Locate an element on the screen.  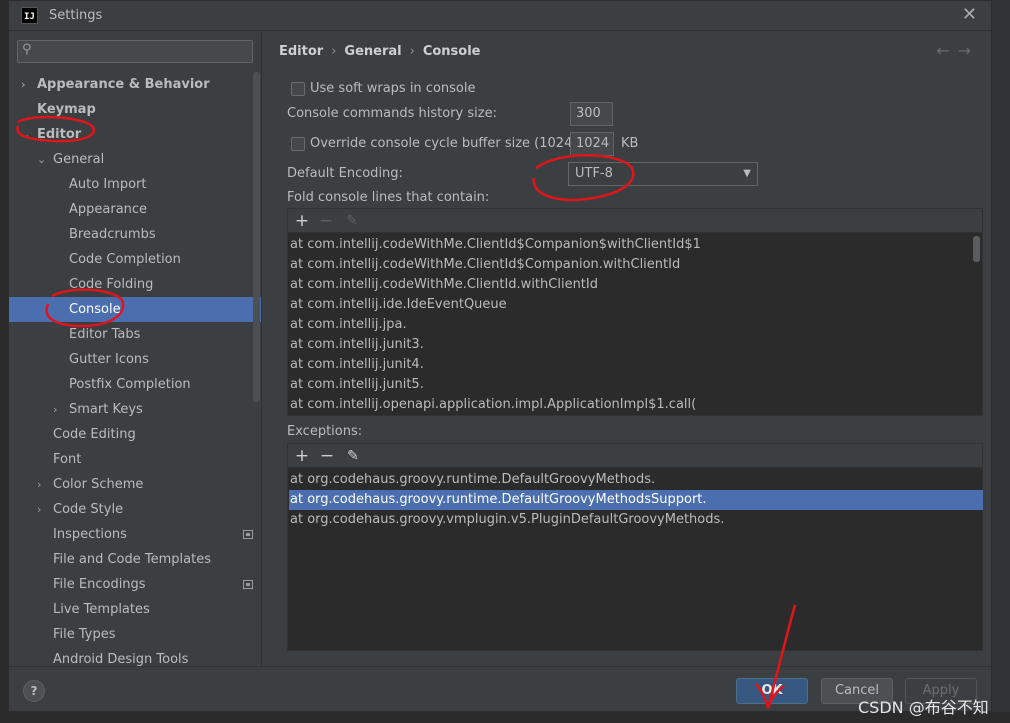
buffer-size-input: 1024 is located at coordinates (592, 144).